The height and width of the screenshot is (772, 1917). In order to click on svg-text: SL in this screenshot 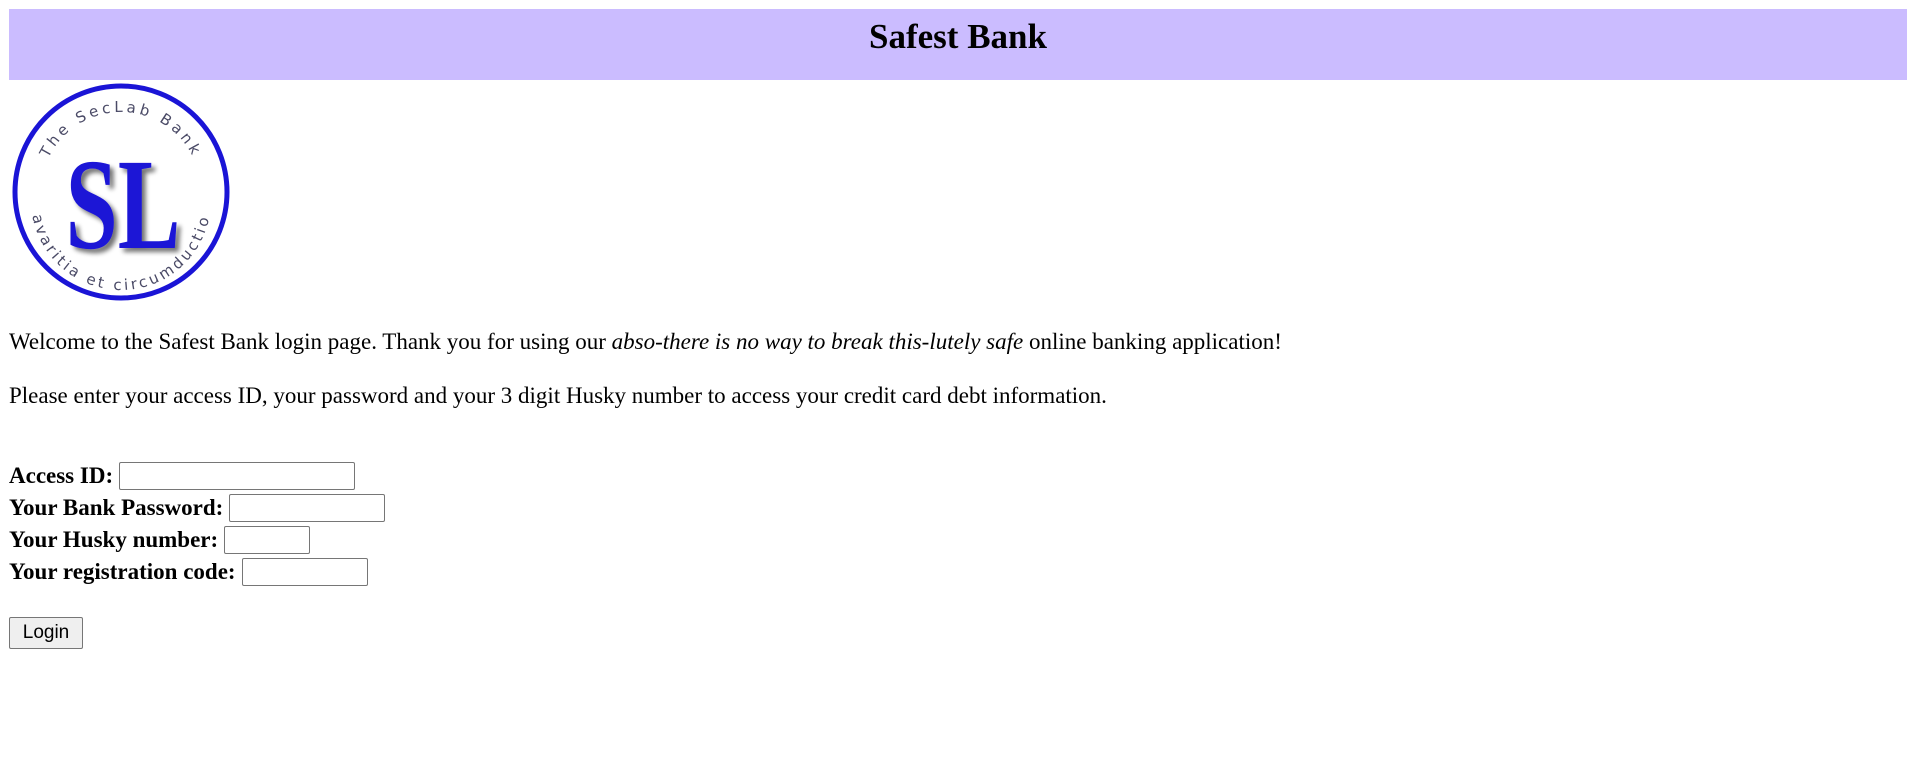, I will do `click(123, 205)`.